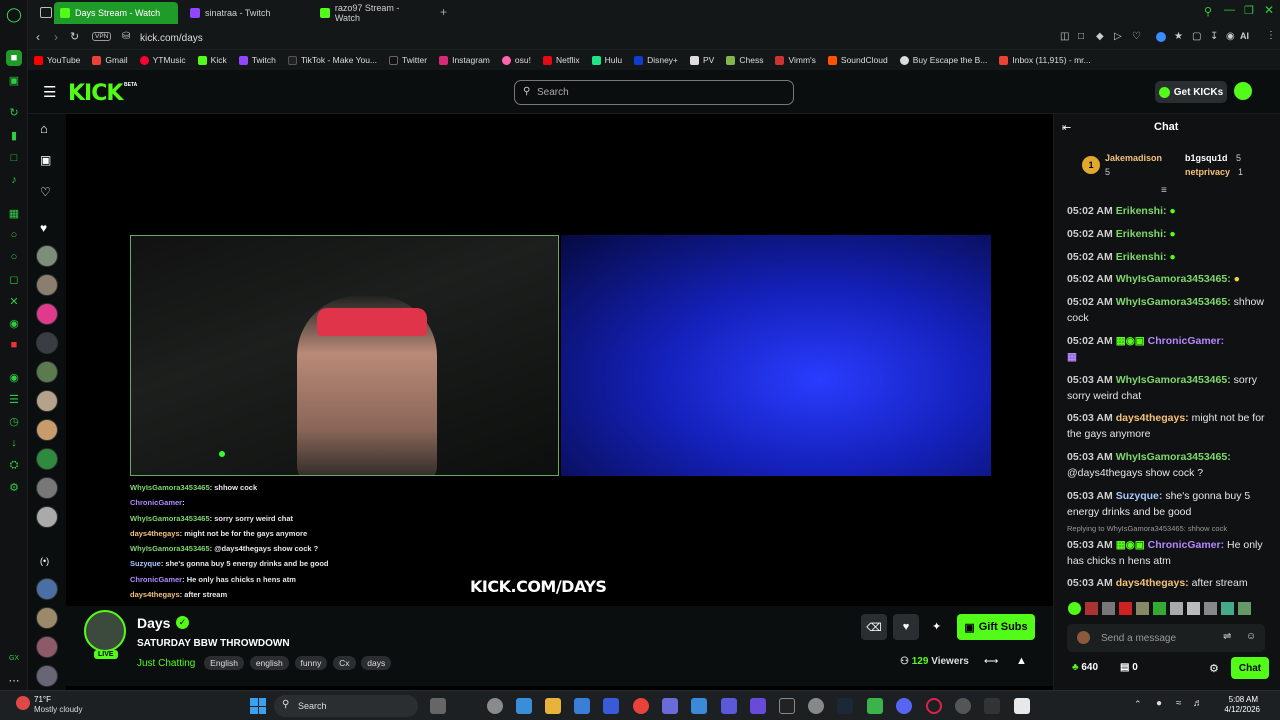 The width and height of the screenshot is (1280, 720). What do you see at coordinates (1178, 36) in the screenshot?
I see `puzzle-icon: ★` at bounding box center [1178, 36].